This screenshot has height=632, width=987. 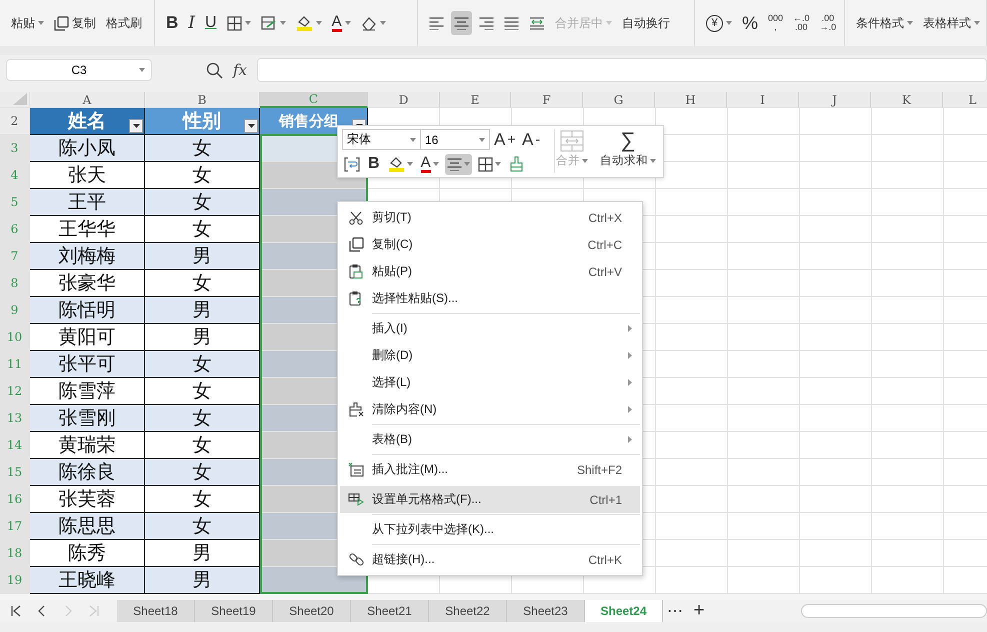 What do you see at coordinates (547, 100) in the screenshot?
I see `column-header: F` at bounding box center [547, 100].